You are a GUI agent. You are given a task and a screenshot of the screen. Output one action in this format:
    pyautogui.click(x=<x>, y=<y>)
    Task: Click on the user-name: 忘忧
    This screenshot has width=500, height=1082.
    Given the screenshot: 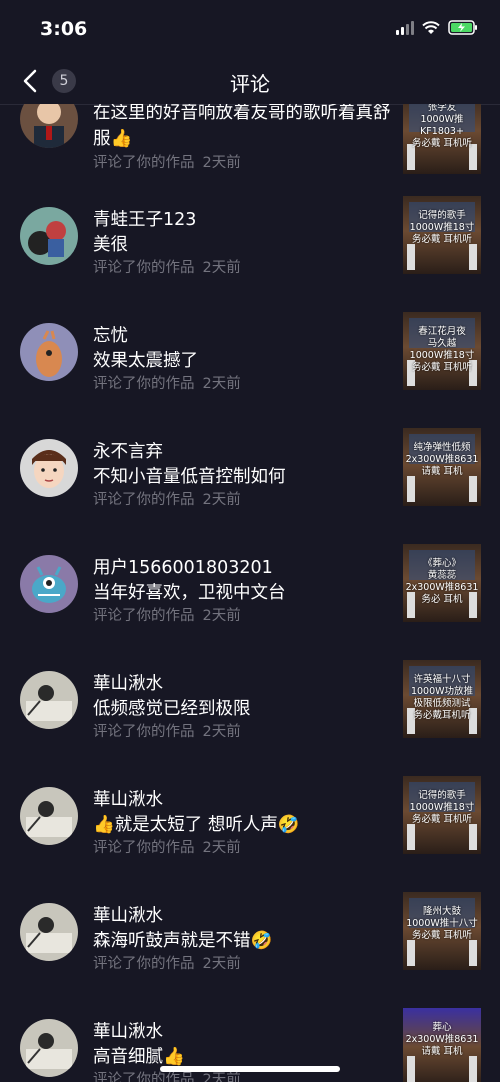 What is the action you would take?
    pyautogui.click(x=110, y=334)
    